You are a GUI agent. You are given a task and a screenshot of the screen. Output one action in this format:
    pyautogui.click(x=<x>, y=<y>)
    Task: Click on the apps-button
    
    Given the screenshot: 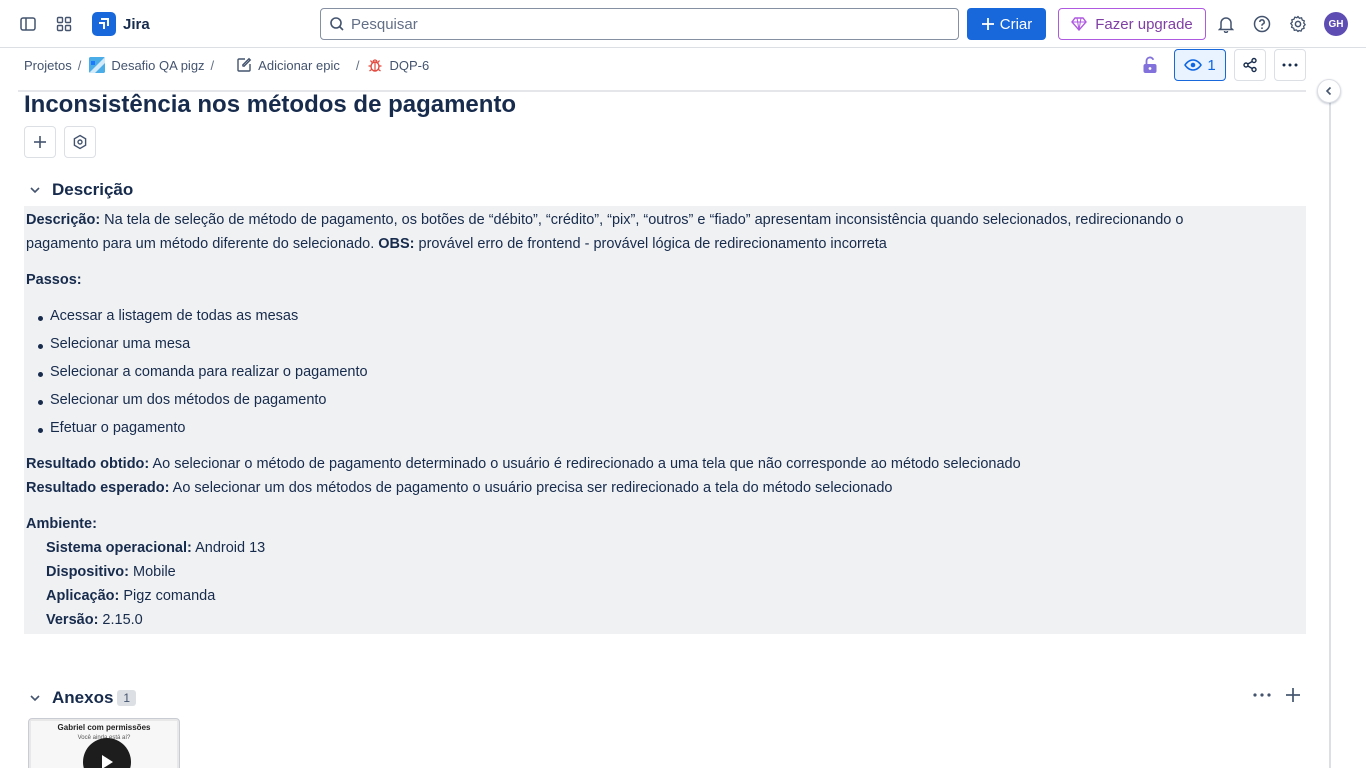 What is the action you would take?
    pyautogui.click(x=80, y=142)
    